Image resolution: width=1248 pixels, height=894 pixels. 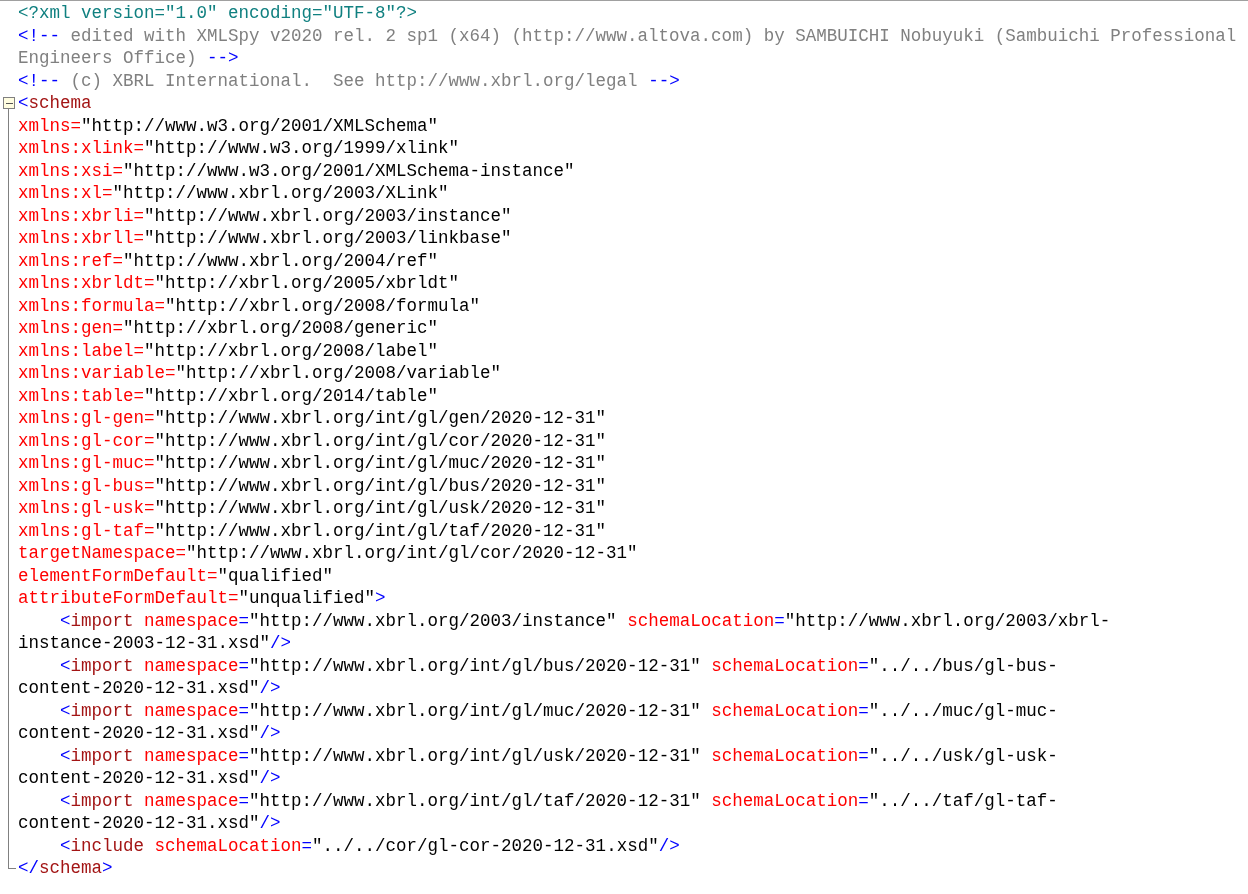 I want to click on code-line: xmlns:gl-muc="http://www.xbrl.org/int/gl/muc/2020-12-31", so click(x=312, y=463).